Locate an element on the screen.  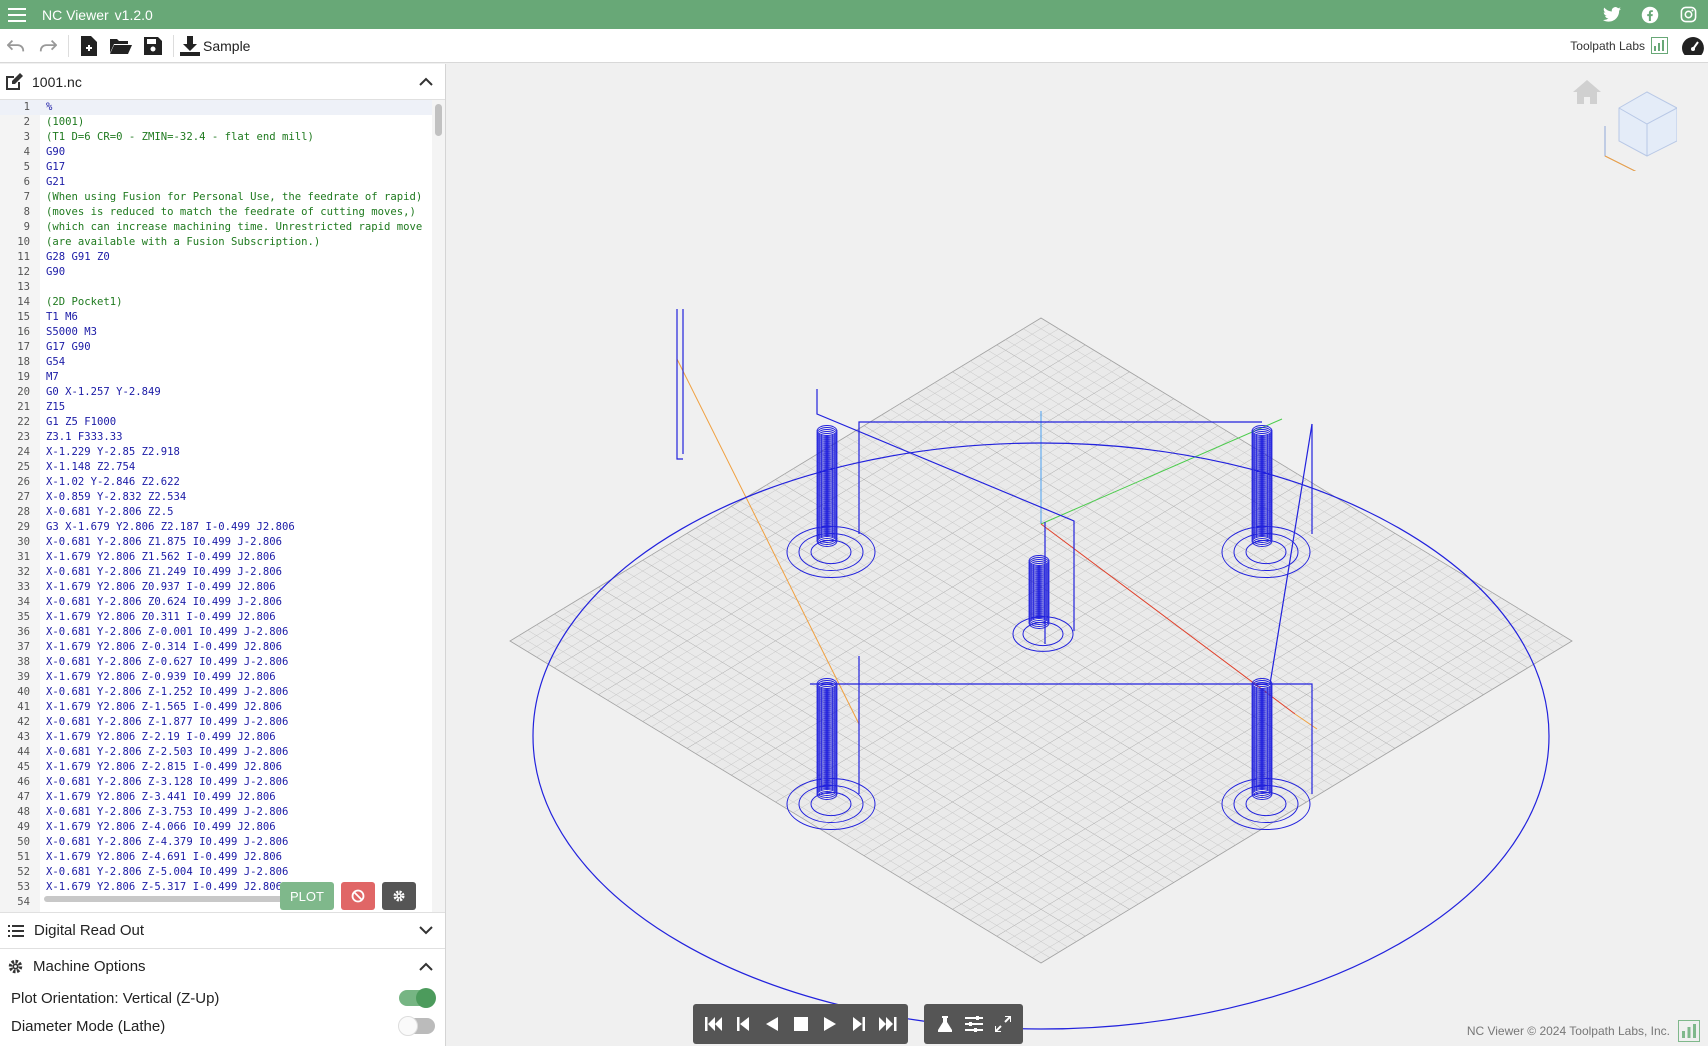
digital-read-out-header: Digital Read Out is located at coordinates (222, 930).